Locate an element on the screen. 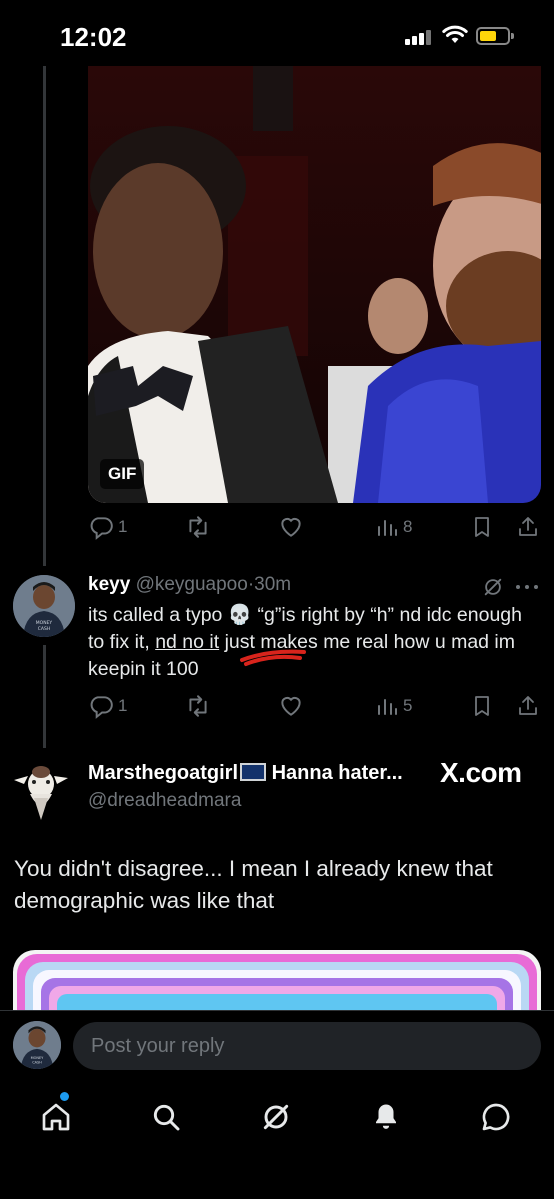 This screenshot has width=554, height=1199. gif-badge: GIF is located at coordinates (122, 474).